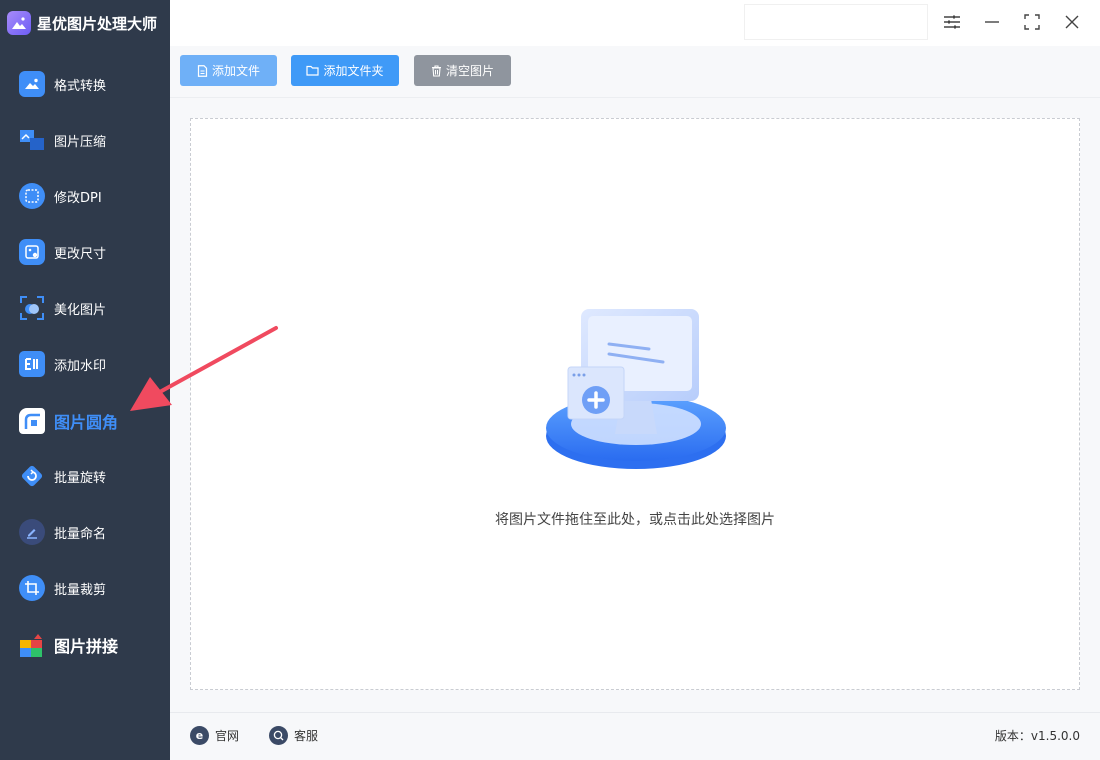 This screenshot has width=1100, height=760. Describe the element at coordinates (836, 22) in the screenshot. I see `title-bar-blank-area` at that location.